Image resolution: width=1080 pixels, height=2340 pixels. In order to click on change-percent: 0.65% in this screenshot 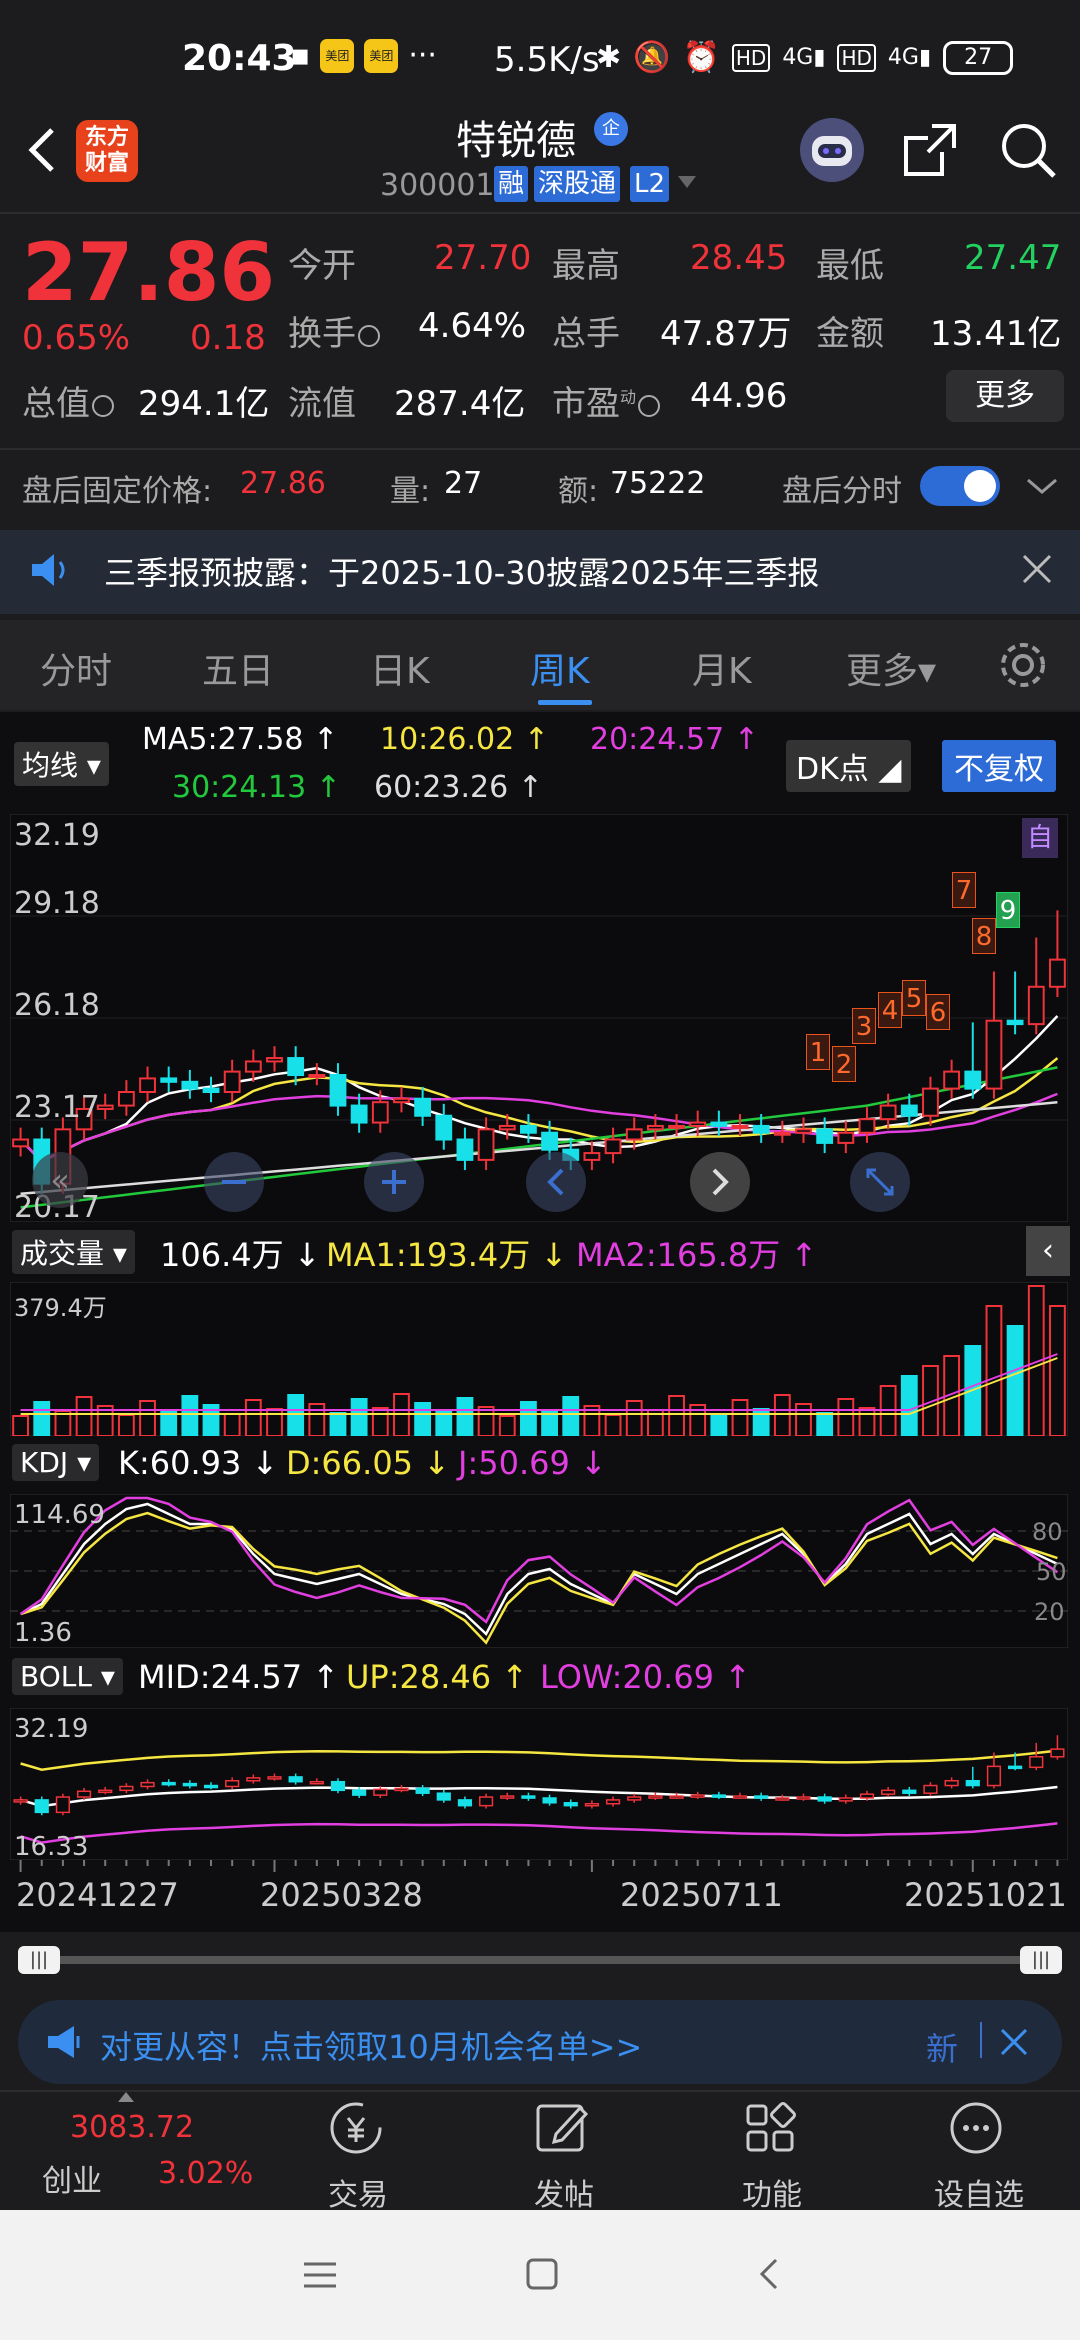, I will do `click(76, 338)`.